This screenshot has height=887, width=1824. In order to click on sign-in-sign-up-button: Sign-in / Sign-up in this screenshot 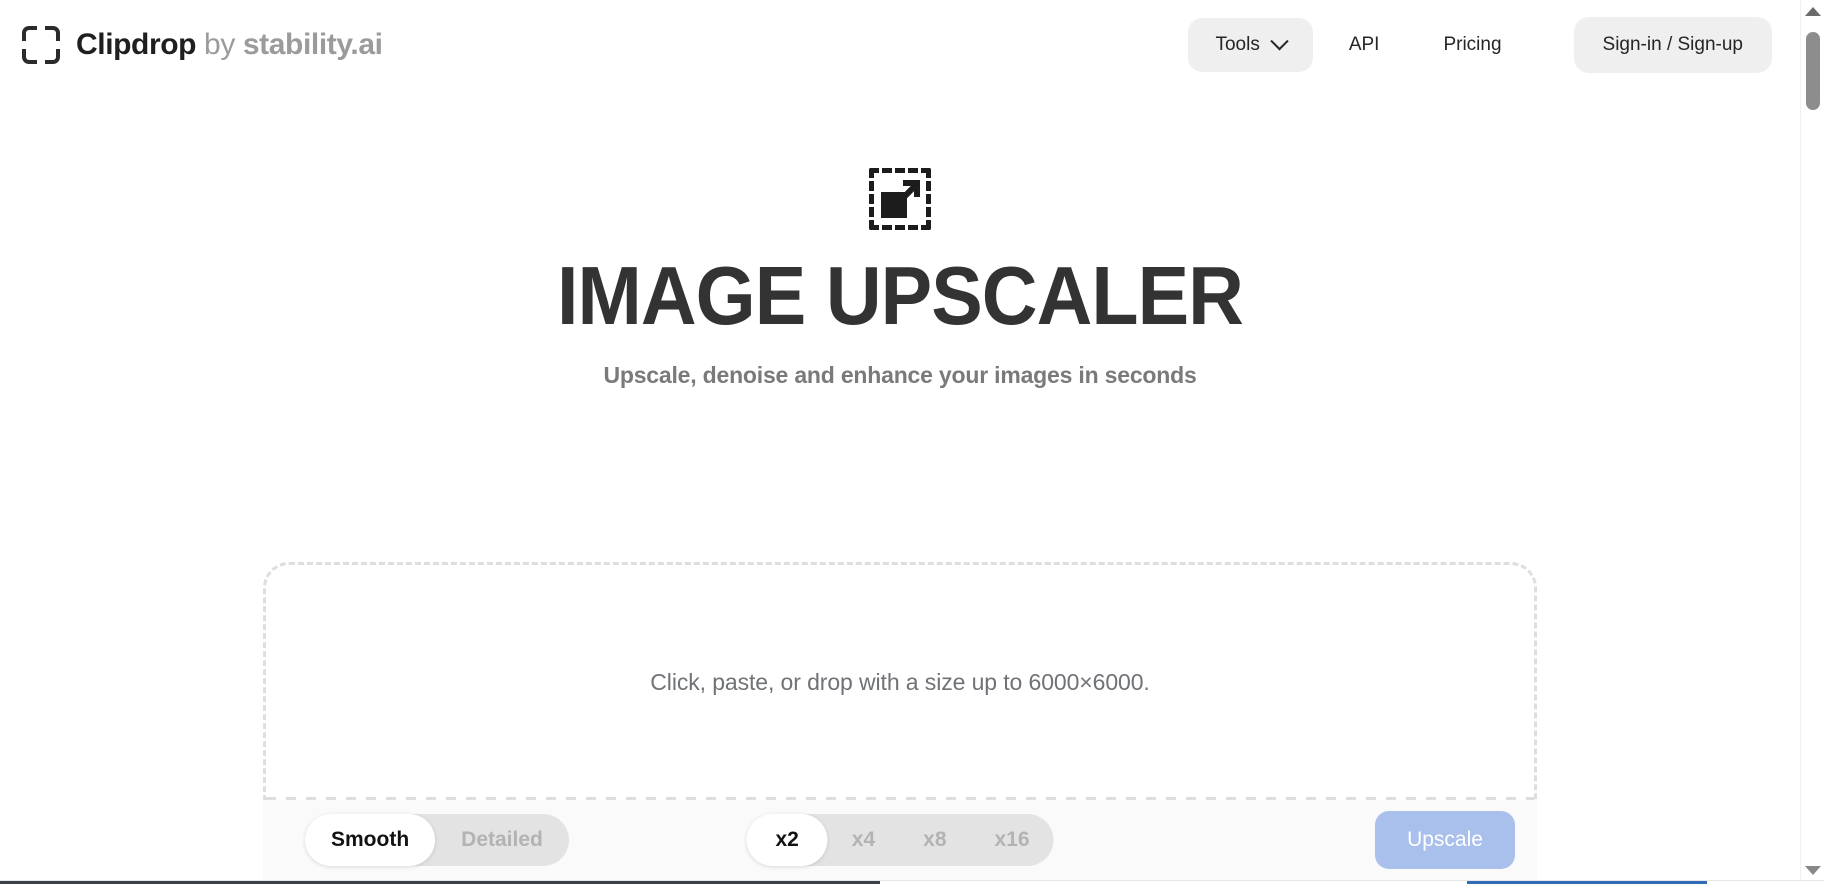, I will do `click(1672, 45)`.